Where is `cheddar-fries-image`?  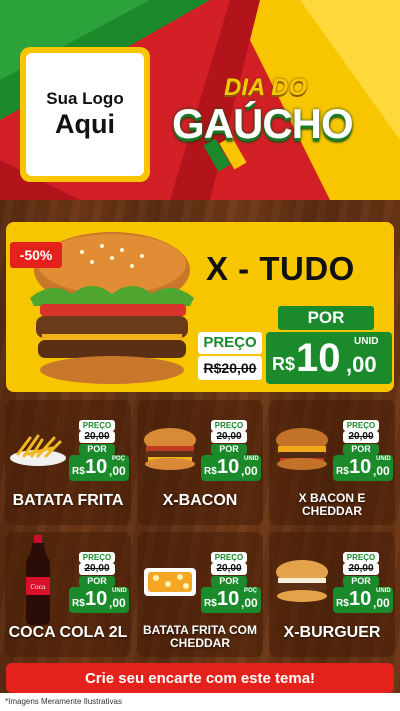 cheddar-fries-image is located at coordinates (170, 580).